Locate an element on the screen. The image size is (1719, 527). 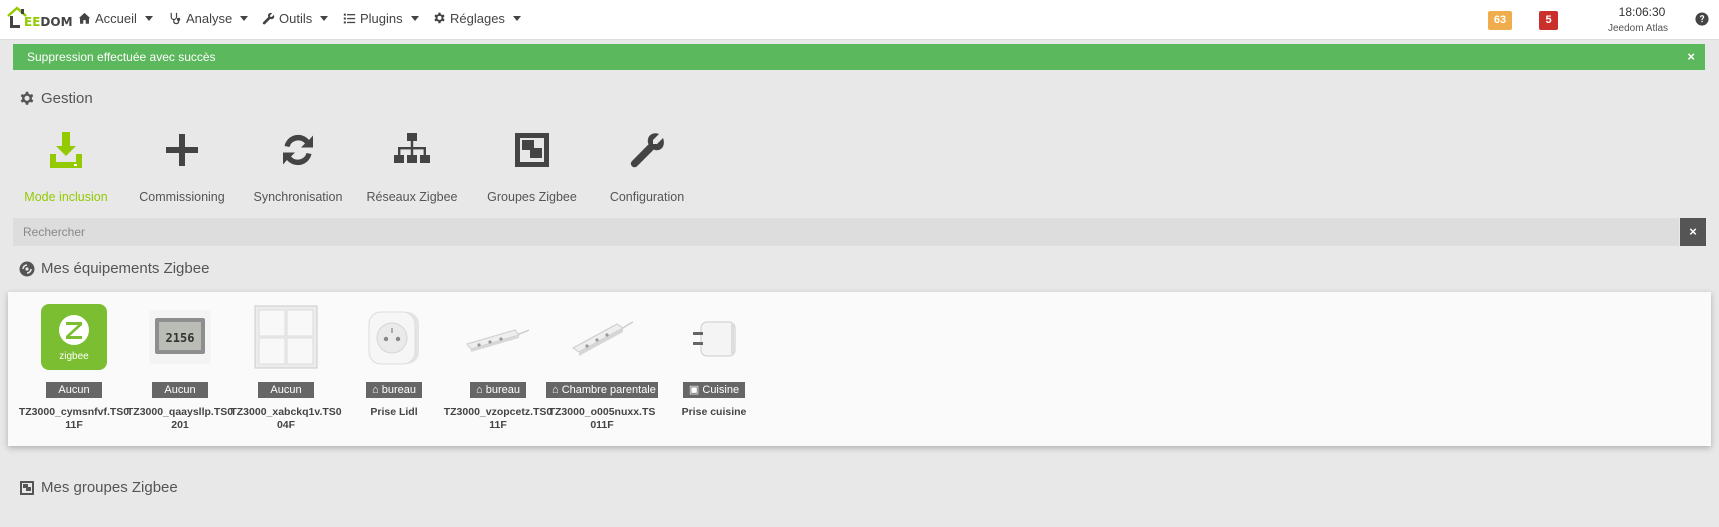
synchronisation-button: Synchronisation is located at coordinates (298, 167).